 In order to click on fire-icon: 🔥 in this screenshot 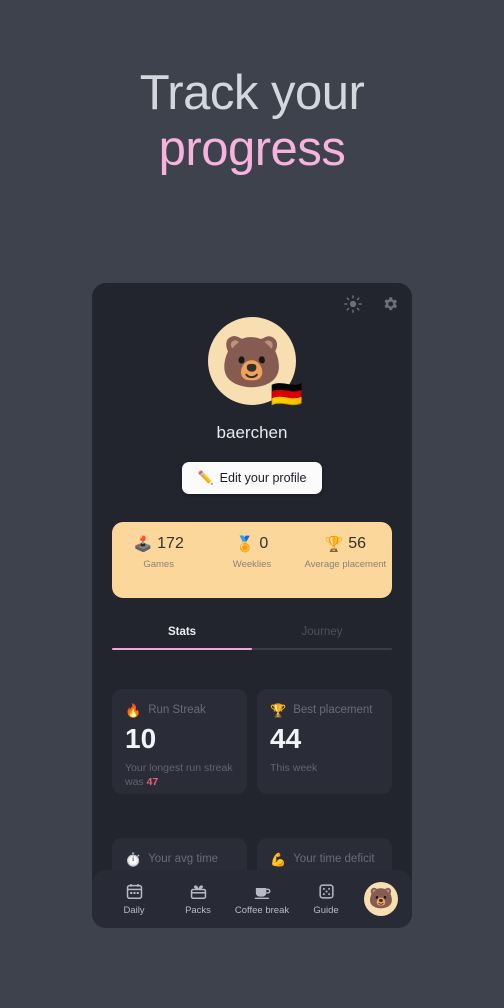, I will do `click(133, 710)`.